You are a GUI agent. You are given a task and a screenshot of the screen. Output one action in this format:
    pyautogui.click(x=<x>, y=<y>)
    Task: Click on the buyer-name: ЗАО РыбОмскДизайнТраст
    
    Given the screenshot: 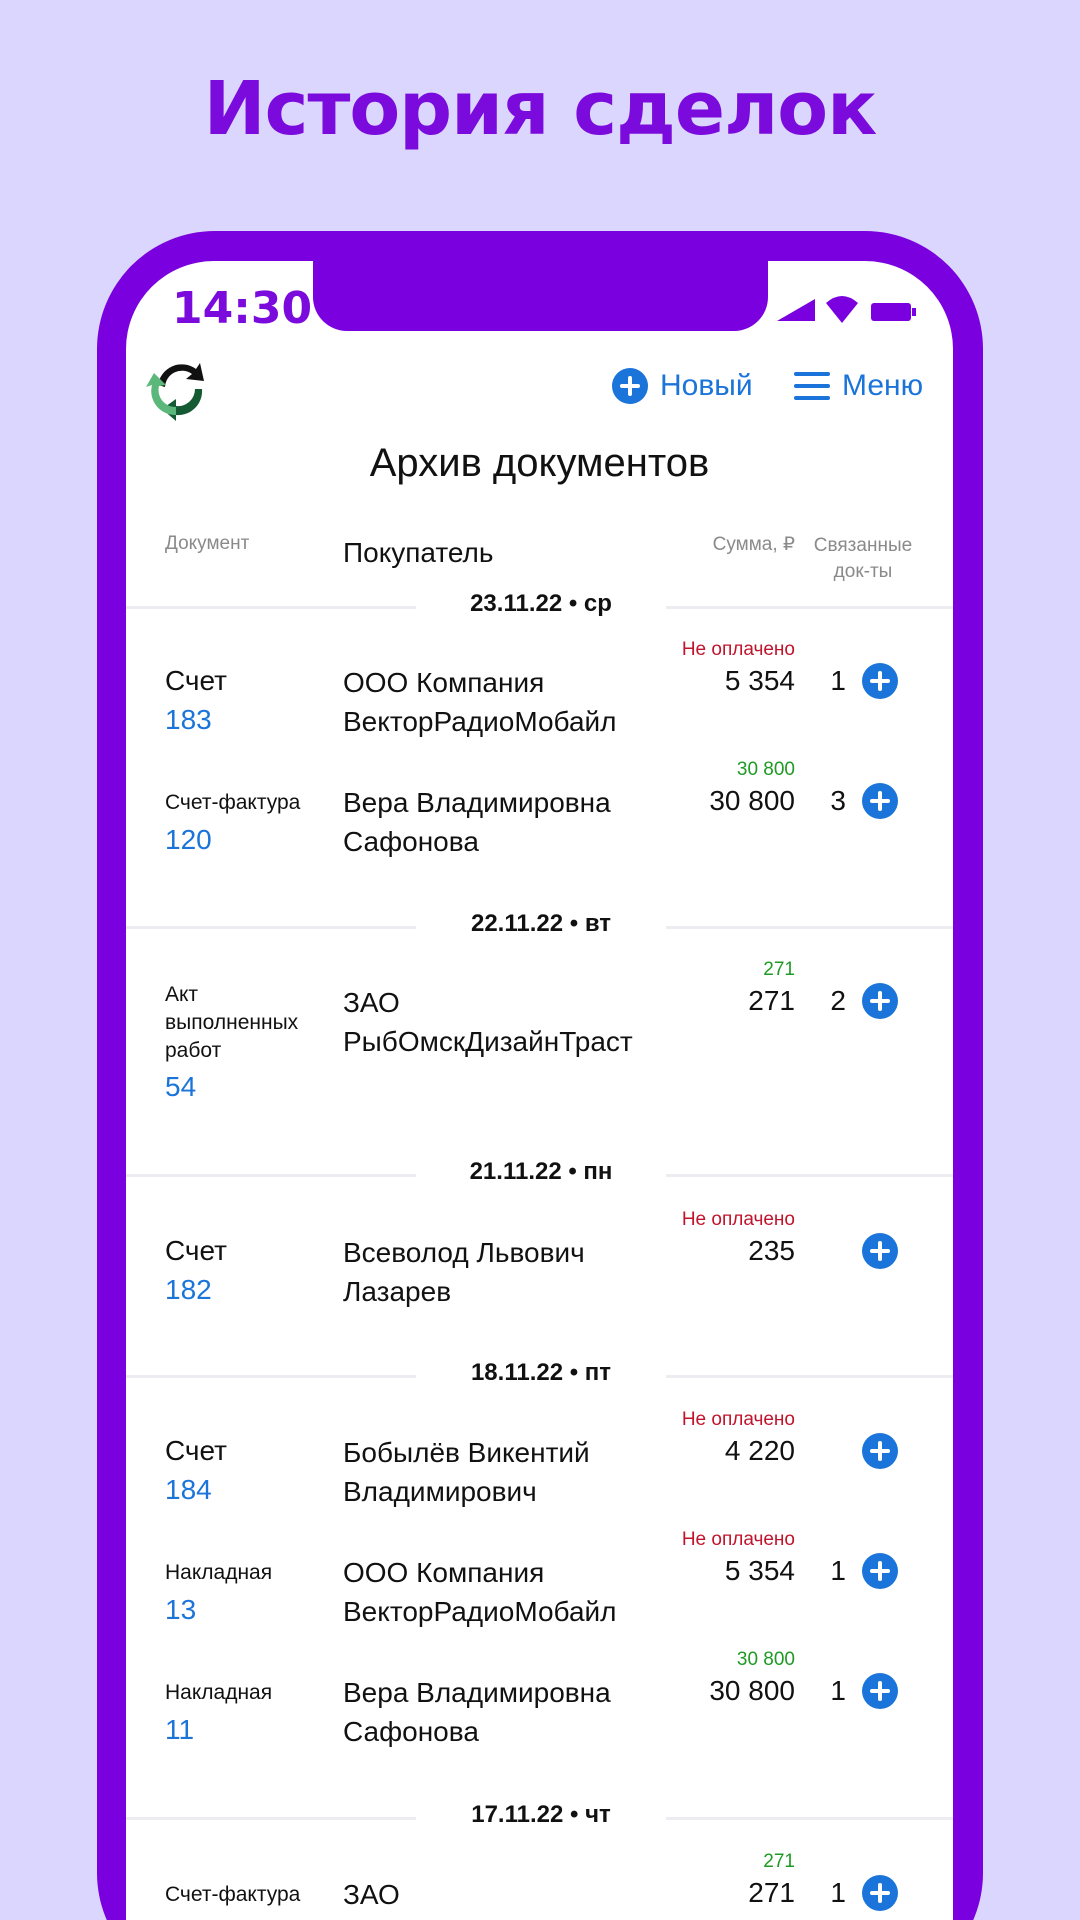 What is the action you would take?
    pyautogui.click(x=488, y=1022)
    